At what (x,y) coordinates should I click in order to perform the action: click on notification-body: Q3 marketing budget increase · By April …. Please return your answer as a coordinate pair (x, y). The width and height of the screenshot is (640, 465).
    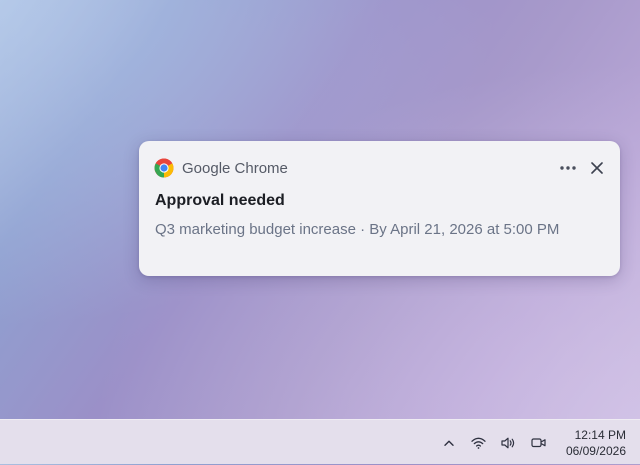
    Looking at the image, I should click on (357, 229).